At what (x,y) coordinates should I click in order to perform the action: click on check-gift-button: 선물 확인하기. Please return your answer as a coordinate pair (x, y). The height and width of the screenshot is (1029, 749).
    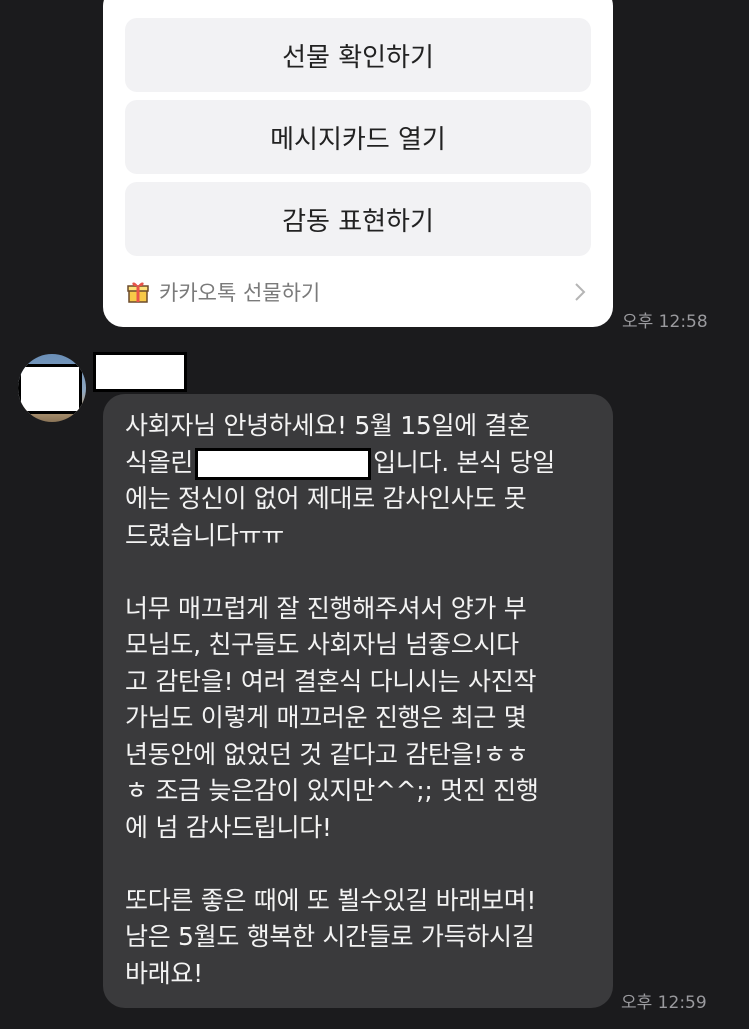
    Looking at the image, I should click on (358, 55).